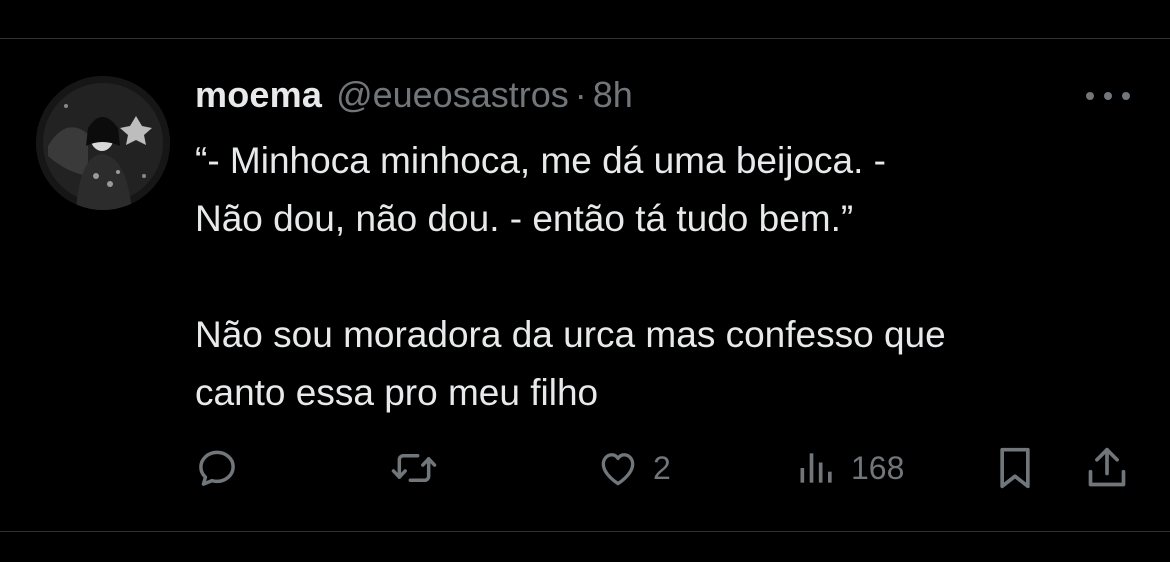  I want to click on share-icon, so click(1107, 467).